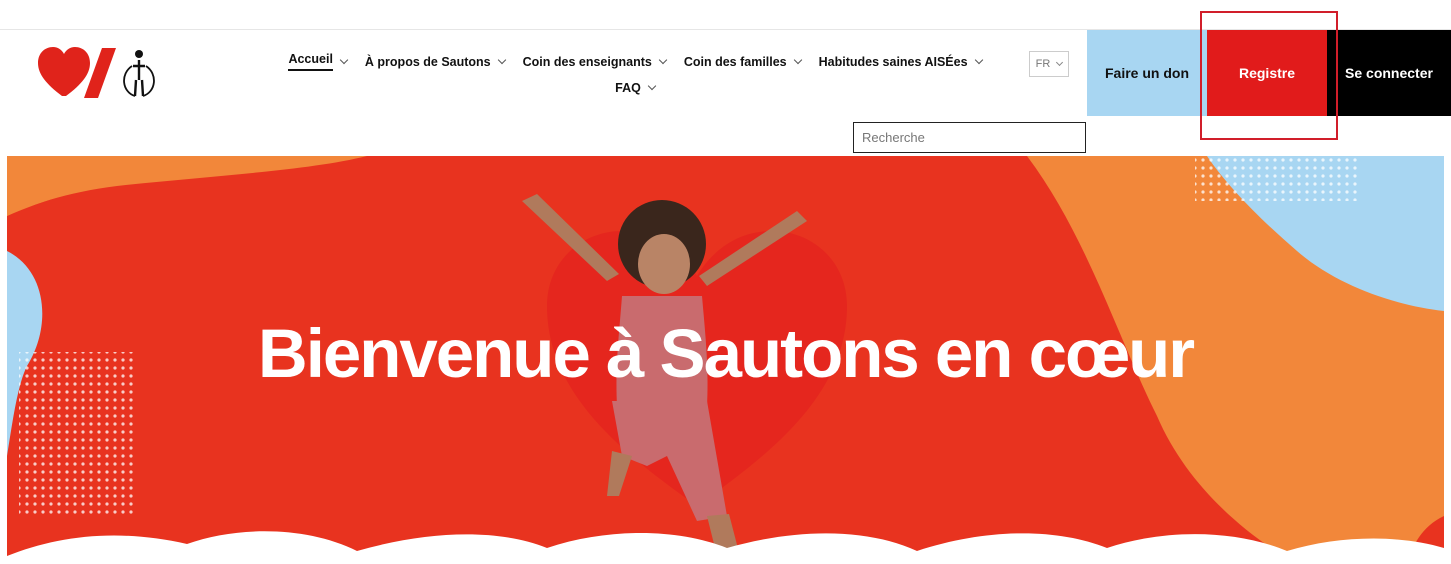  What do you see at coordinates (587, 61) in the screenshot?
I see `nav-item-label: Coin des enseignants` at bounding box center [587, 61].